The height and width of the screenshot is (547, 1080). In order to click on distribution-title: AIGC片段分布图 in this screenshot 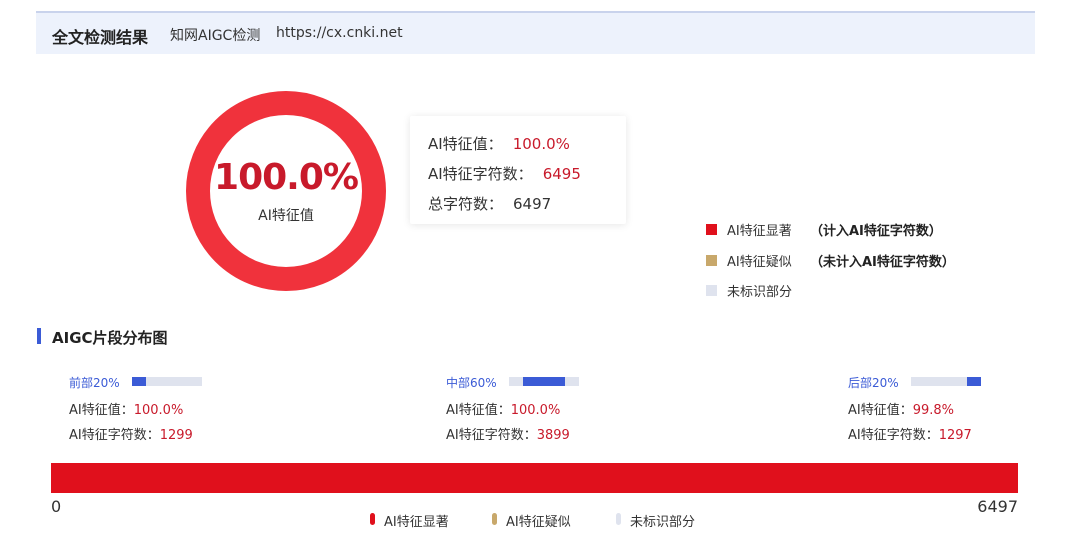, I will do `click(110, 338)`.